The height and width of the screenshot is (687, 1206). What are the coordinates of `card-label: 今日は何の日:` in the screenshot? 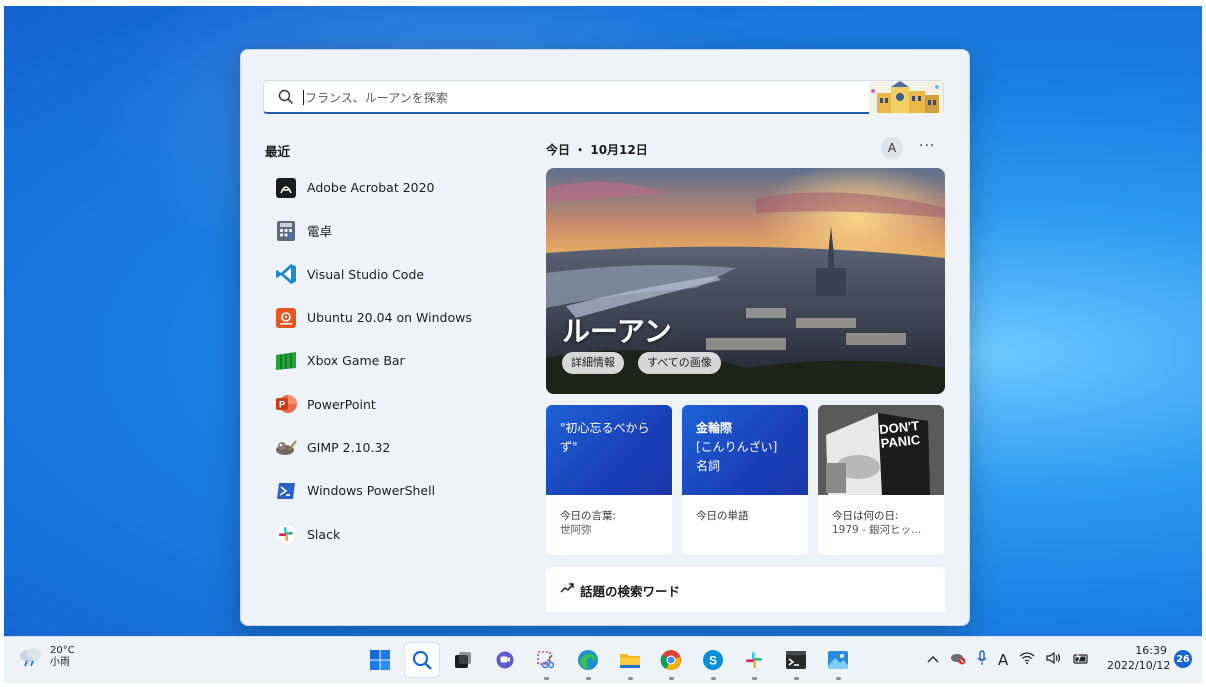 It's located at (865, 516).